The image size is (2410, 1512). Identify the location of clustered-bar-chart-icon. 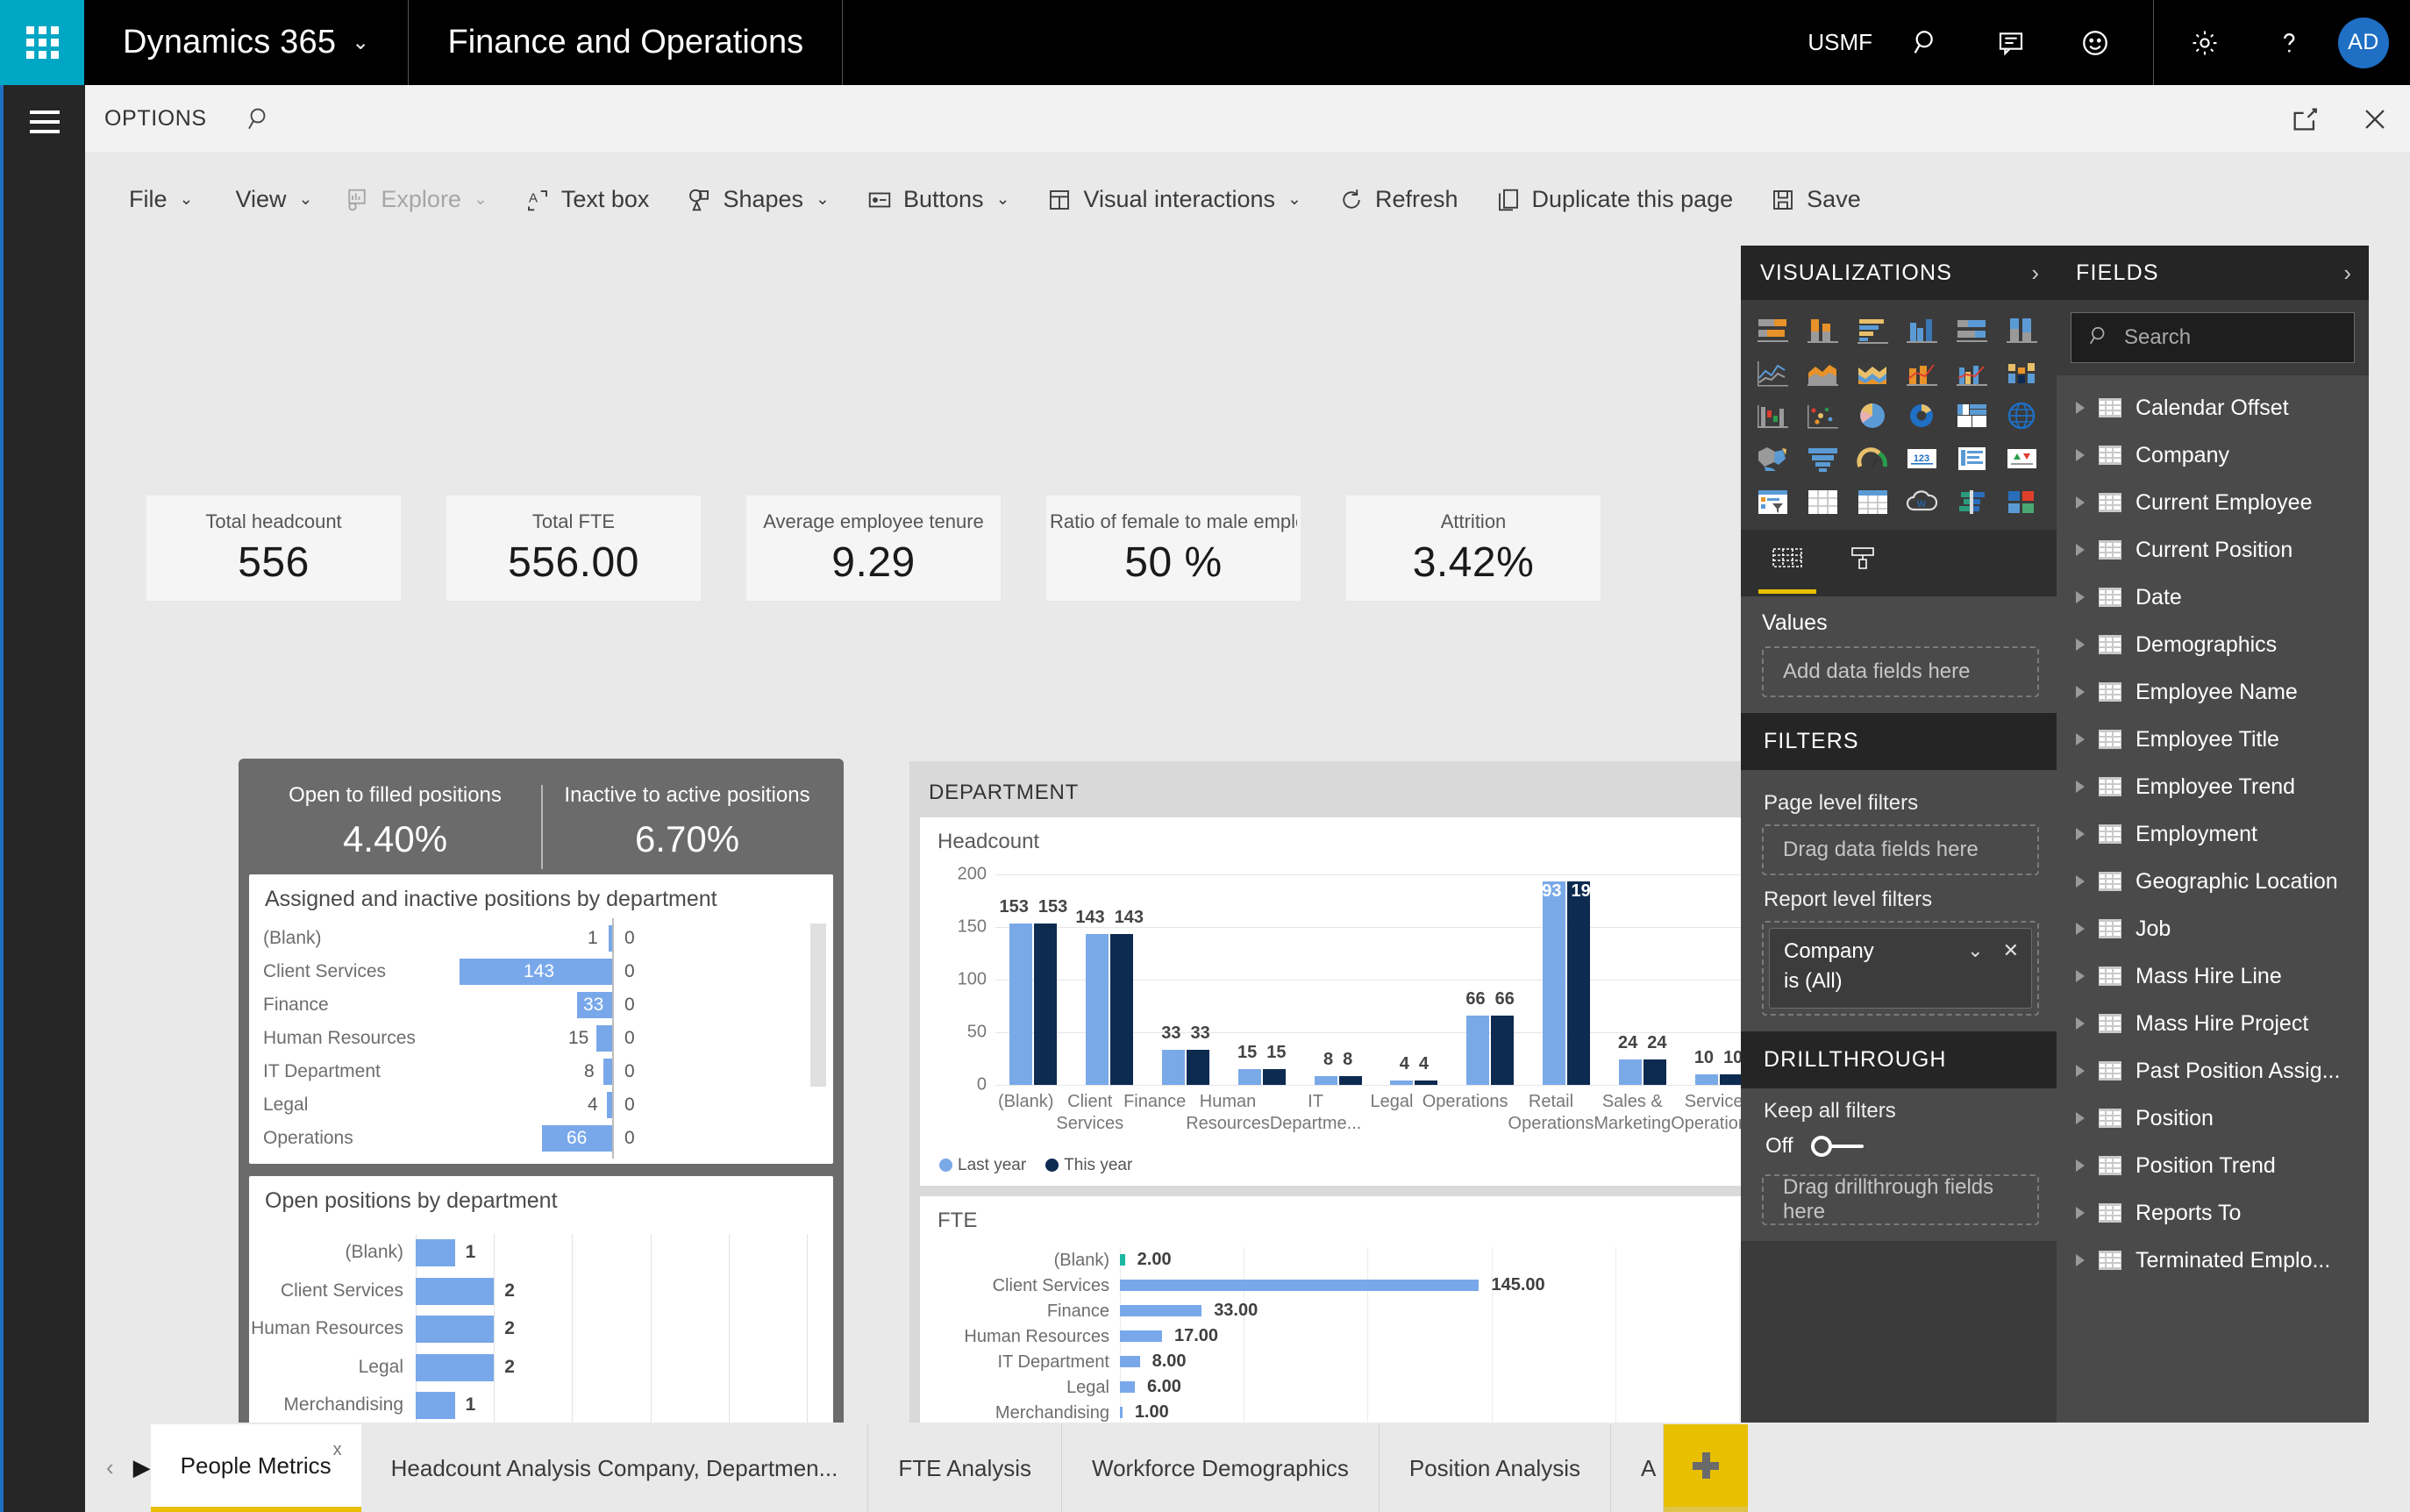
(1873, 329).